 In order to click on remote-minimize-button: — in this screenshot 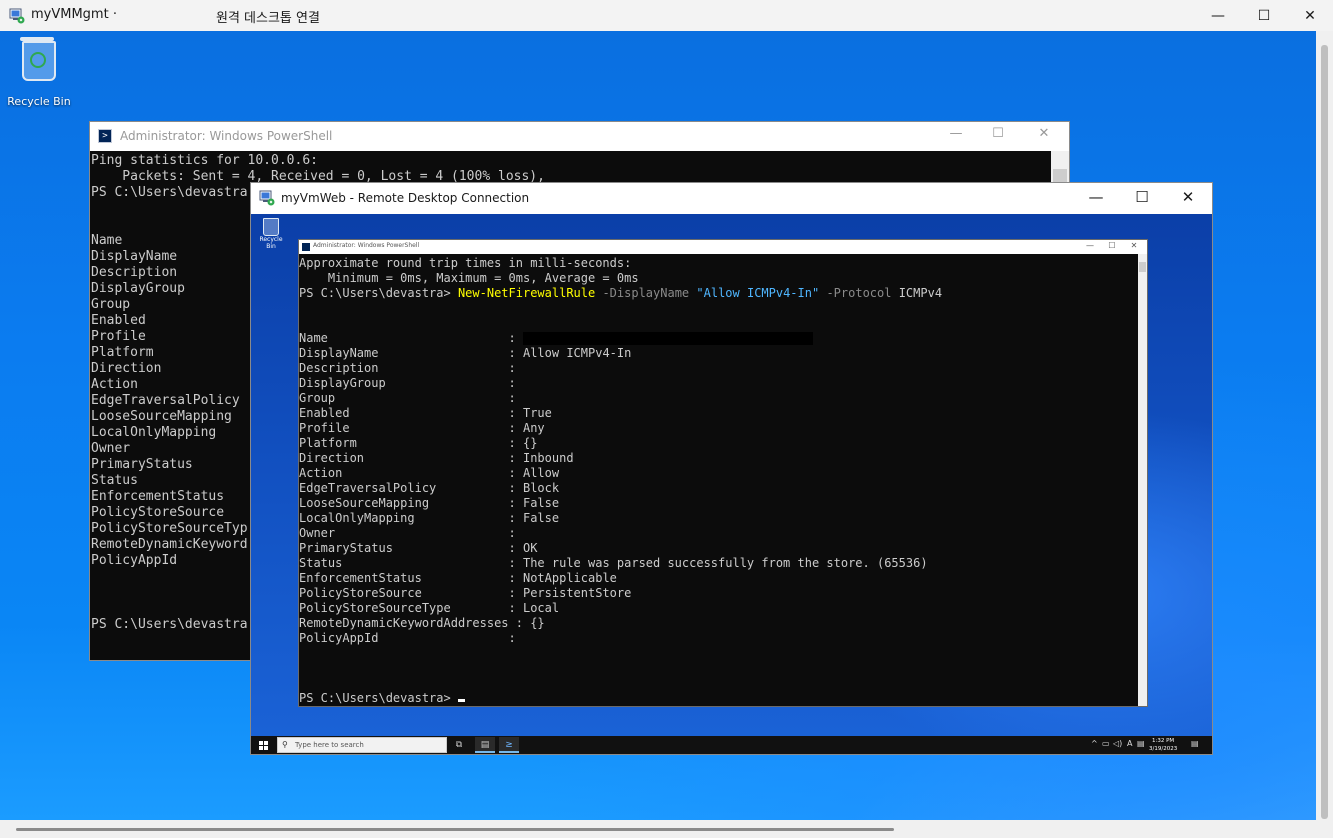, I will do `click(1096, 199)`.